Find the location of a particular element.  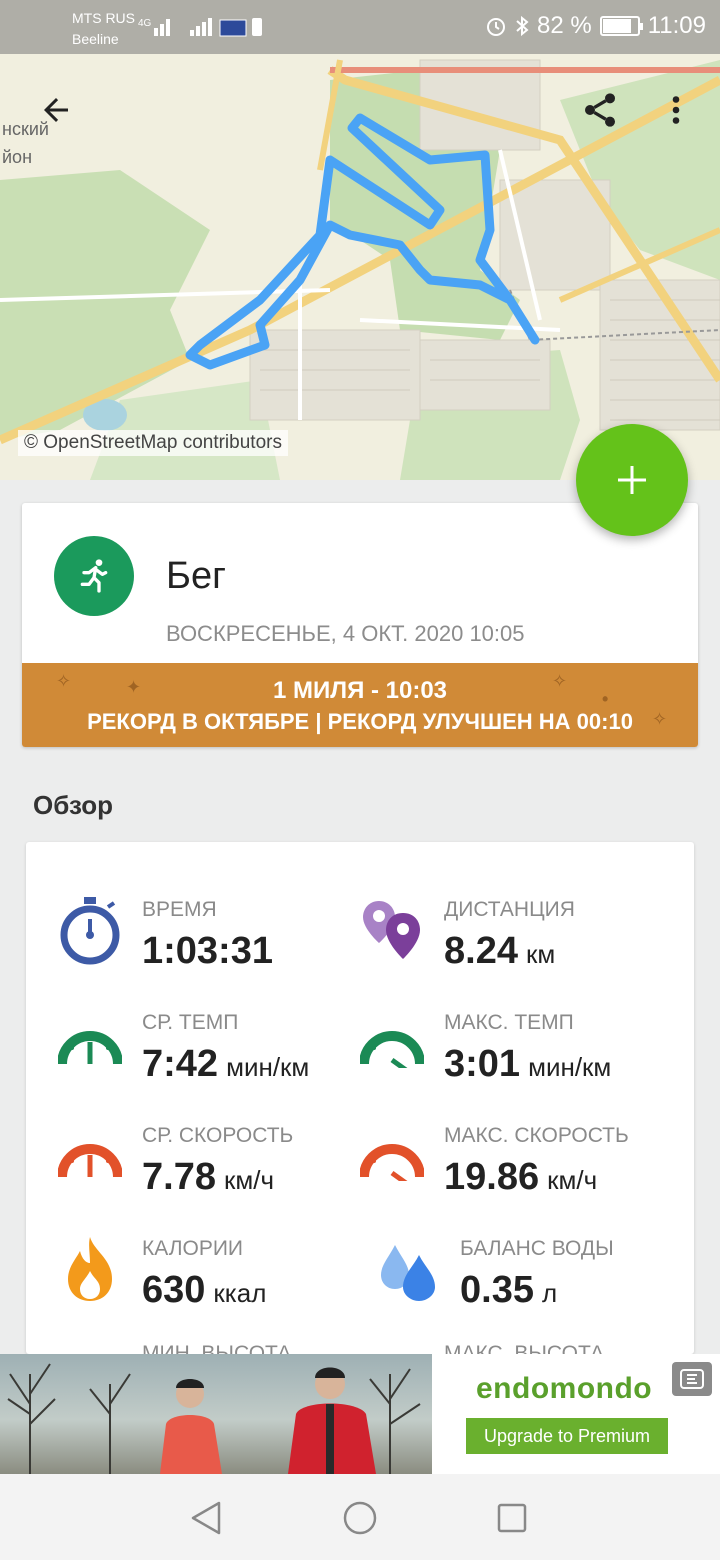

stat-label: БАЛАНС ВОДЫ is located at coordinates (537, 1248).